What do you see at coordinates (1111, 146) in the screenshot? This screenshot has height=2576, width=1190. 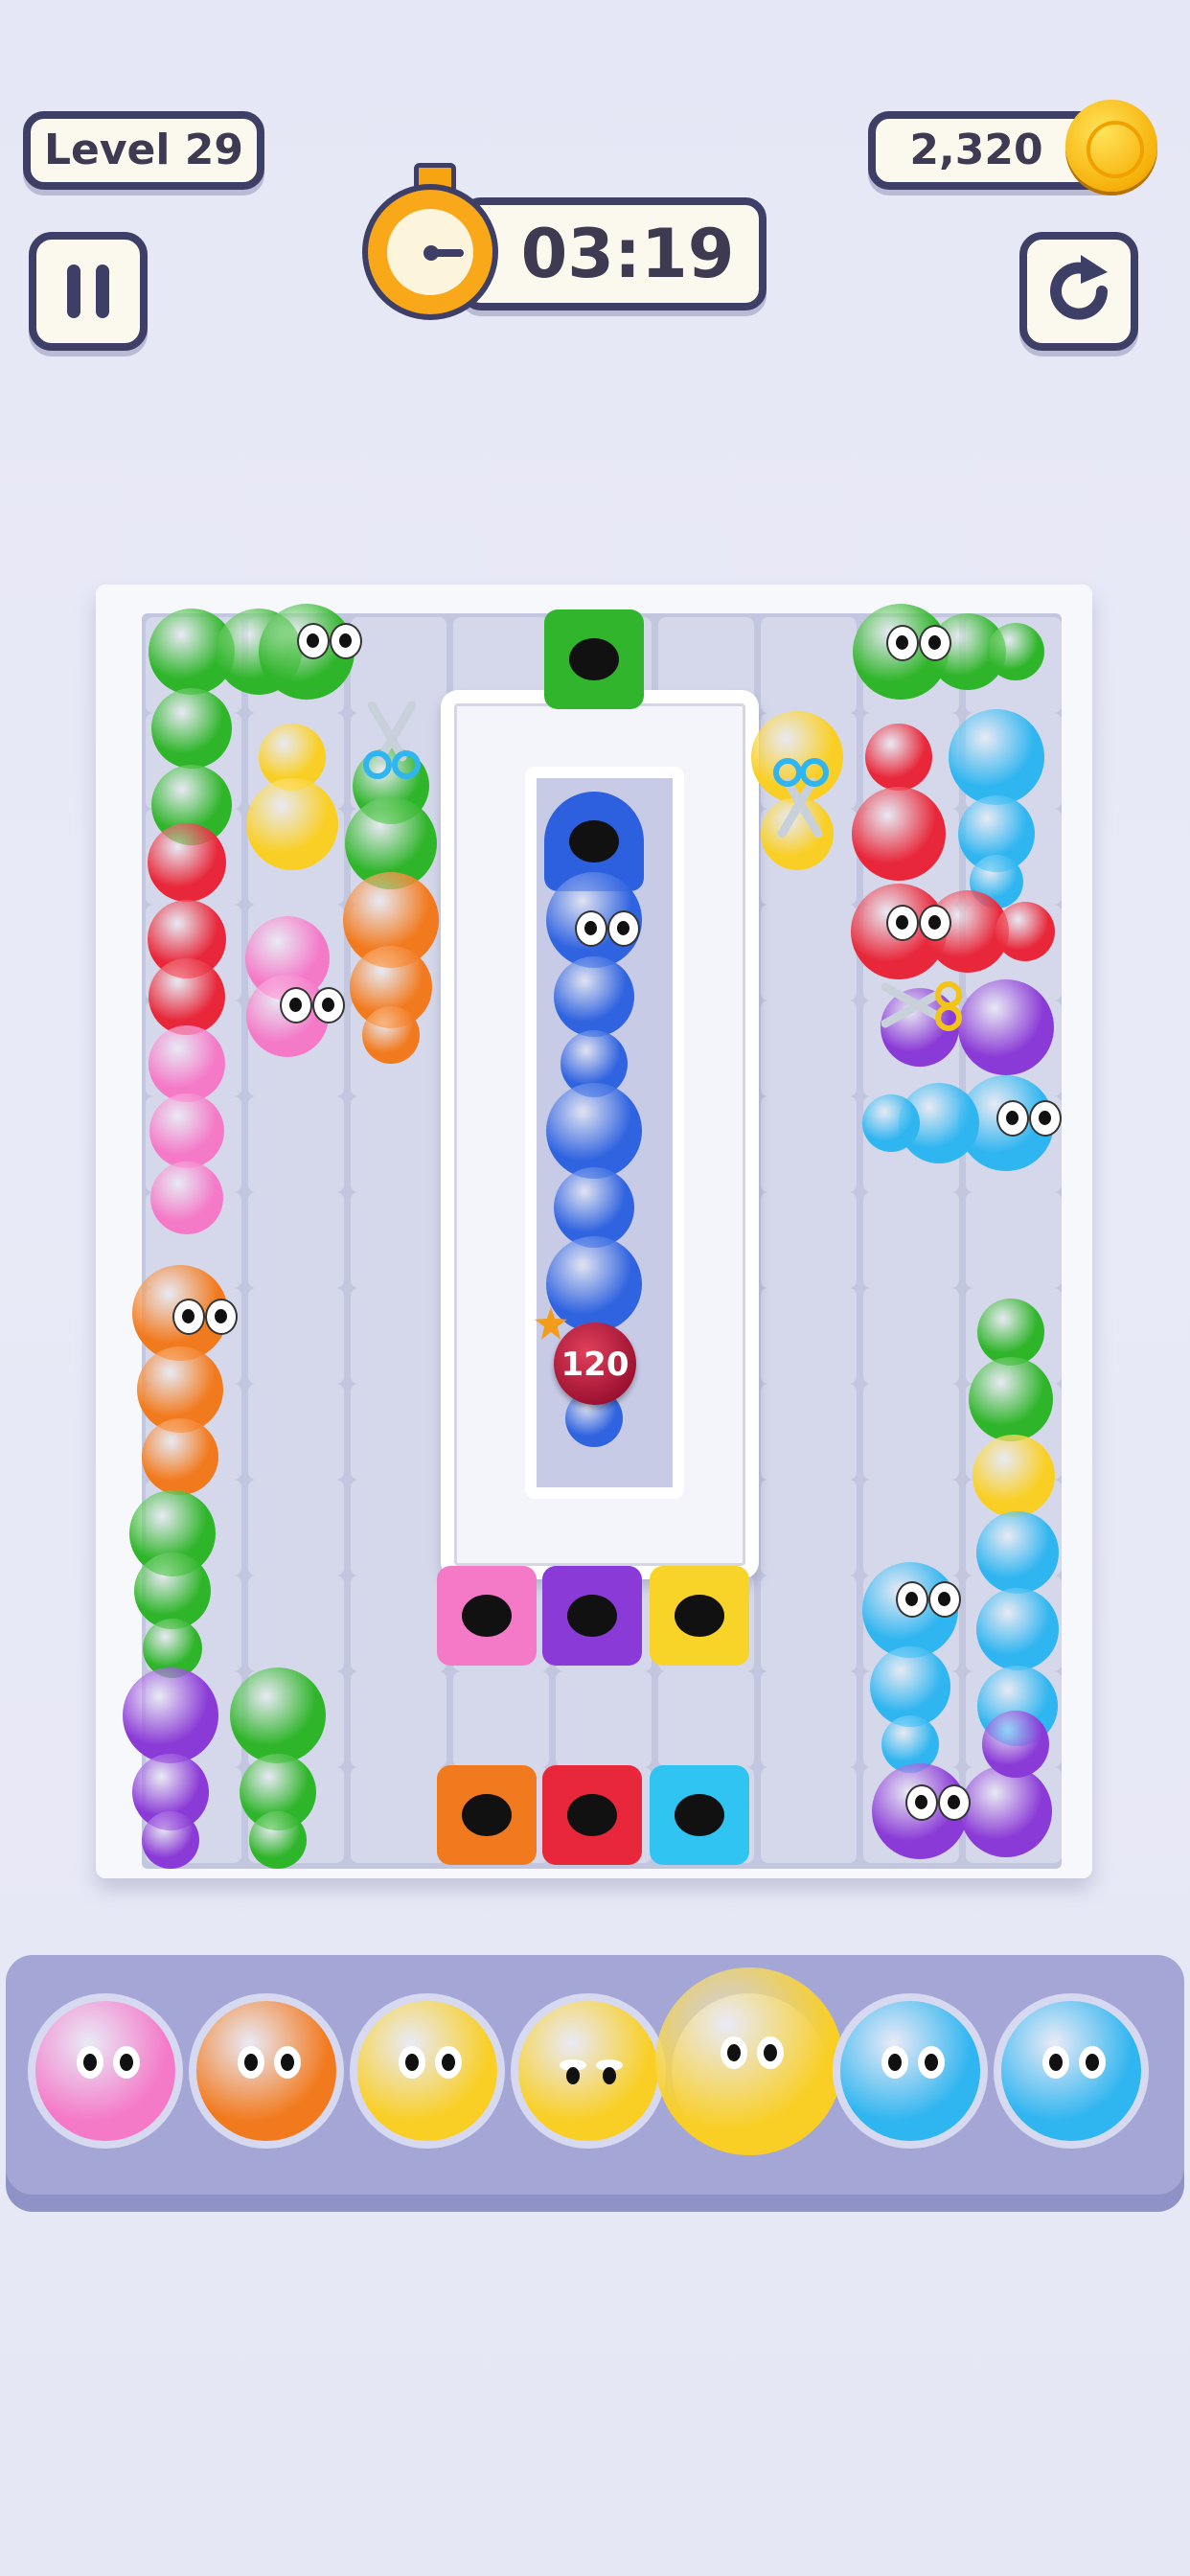 I see `coin-icon` at bounding box center [1111, 146].